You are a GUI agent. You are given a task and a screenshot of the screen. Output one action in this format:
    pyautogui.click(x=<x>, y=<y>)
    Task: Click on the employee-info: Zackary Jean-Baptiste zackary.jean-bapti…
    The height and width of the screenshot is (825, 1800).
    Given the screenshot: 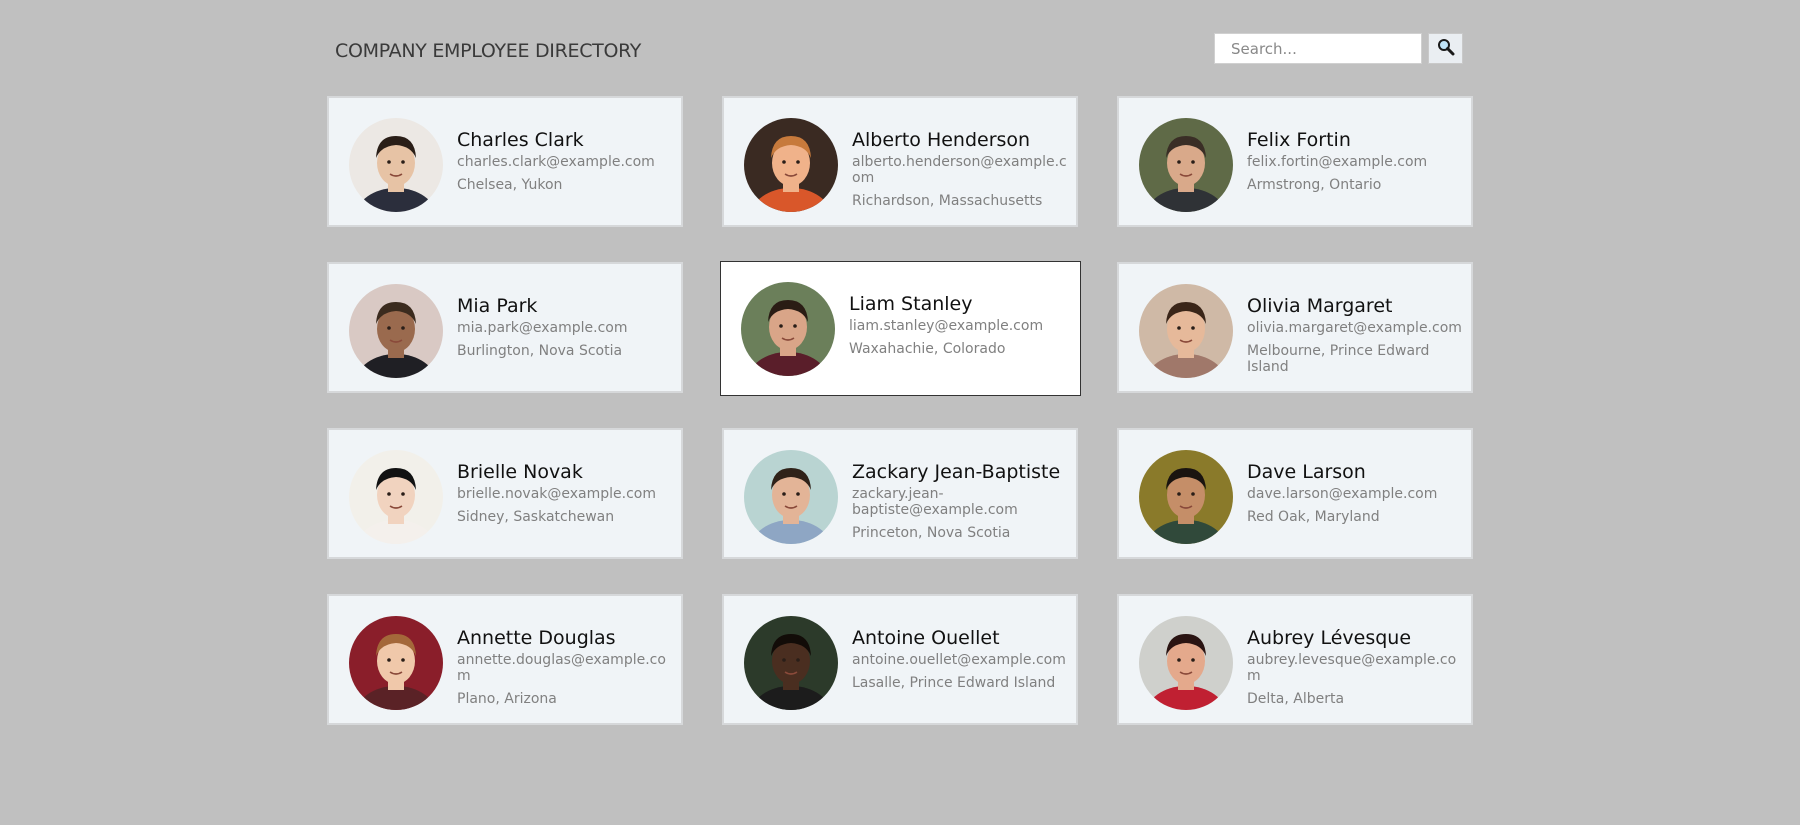 What is the action you would take?
    pyautogui.click(x=964, y=495)
    